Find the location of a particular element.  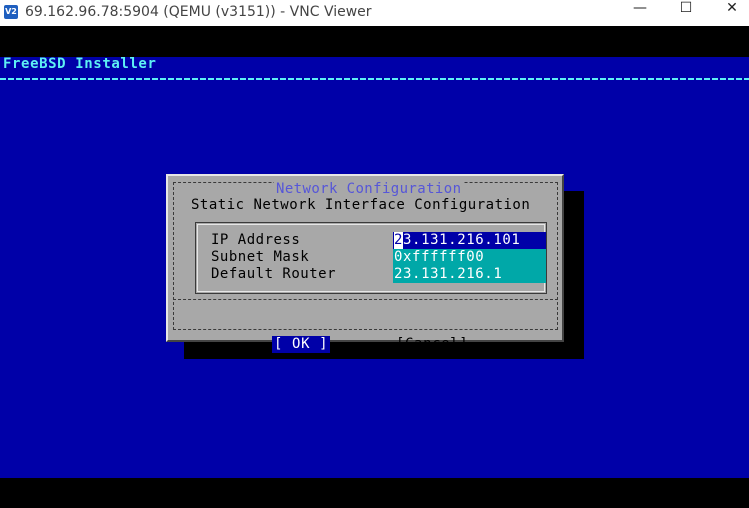

subnet-mask-field: 0xffffff00 is located at coordinates (469, 257).